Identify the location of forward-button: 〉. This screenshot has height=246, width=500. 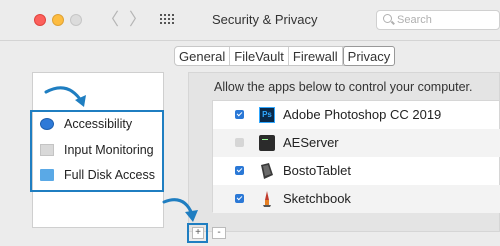
(137, 20).